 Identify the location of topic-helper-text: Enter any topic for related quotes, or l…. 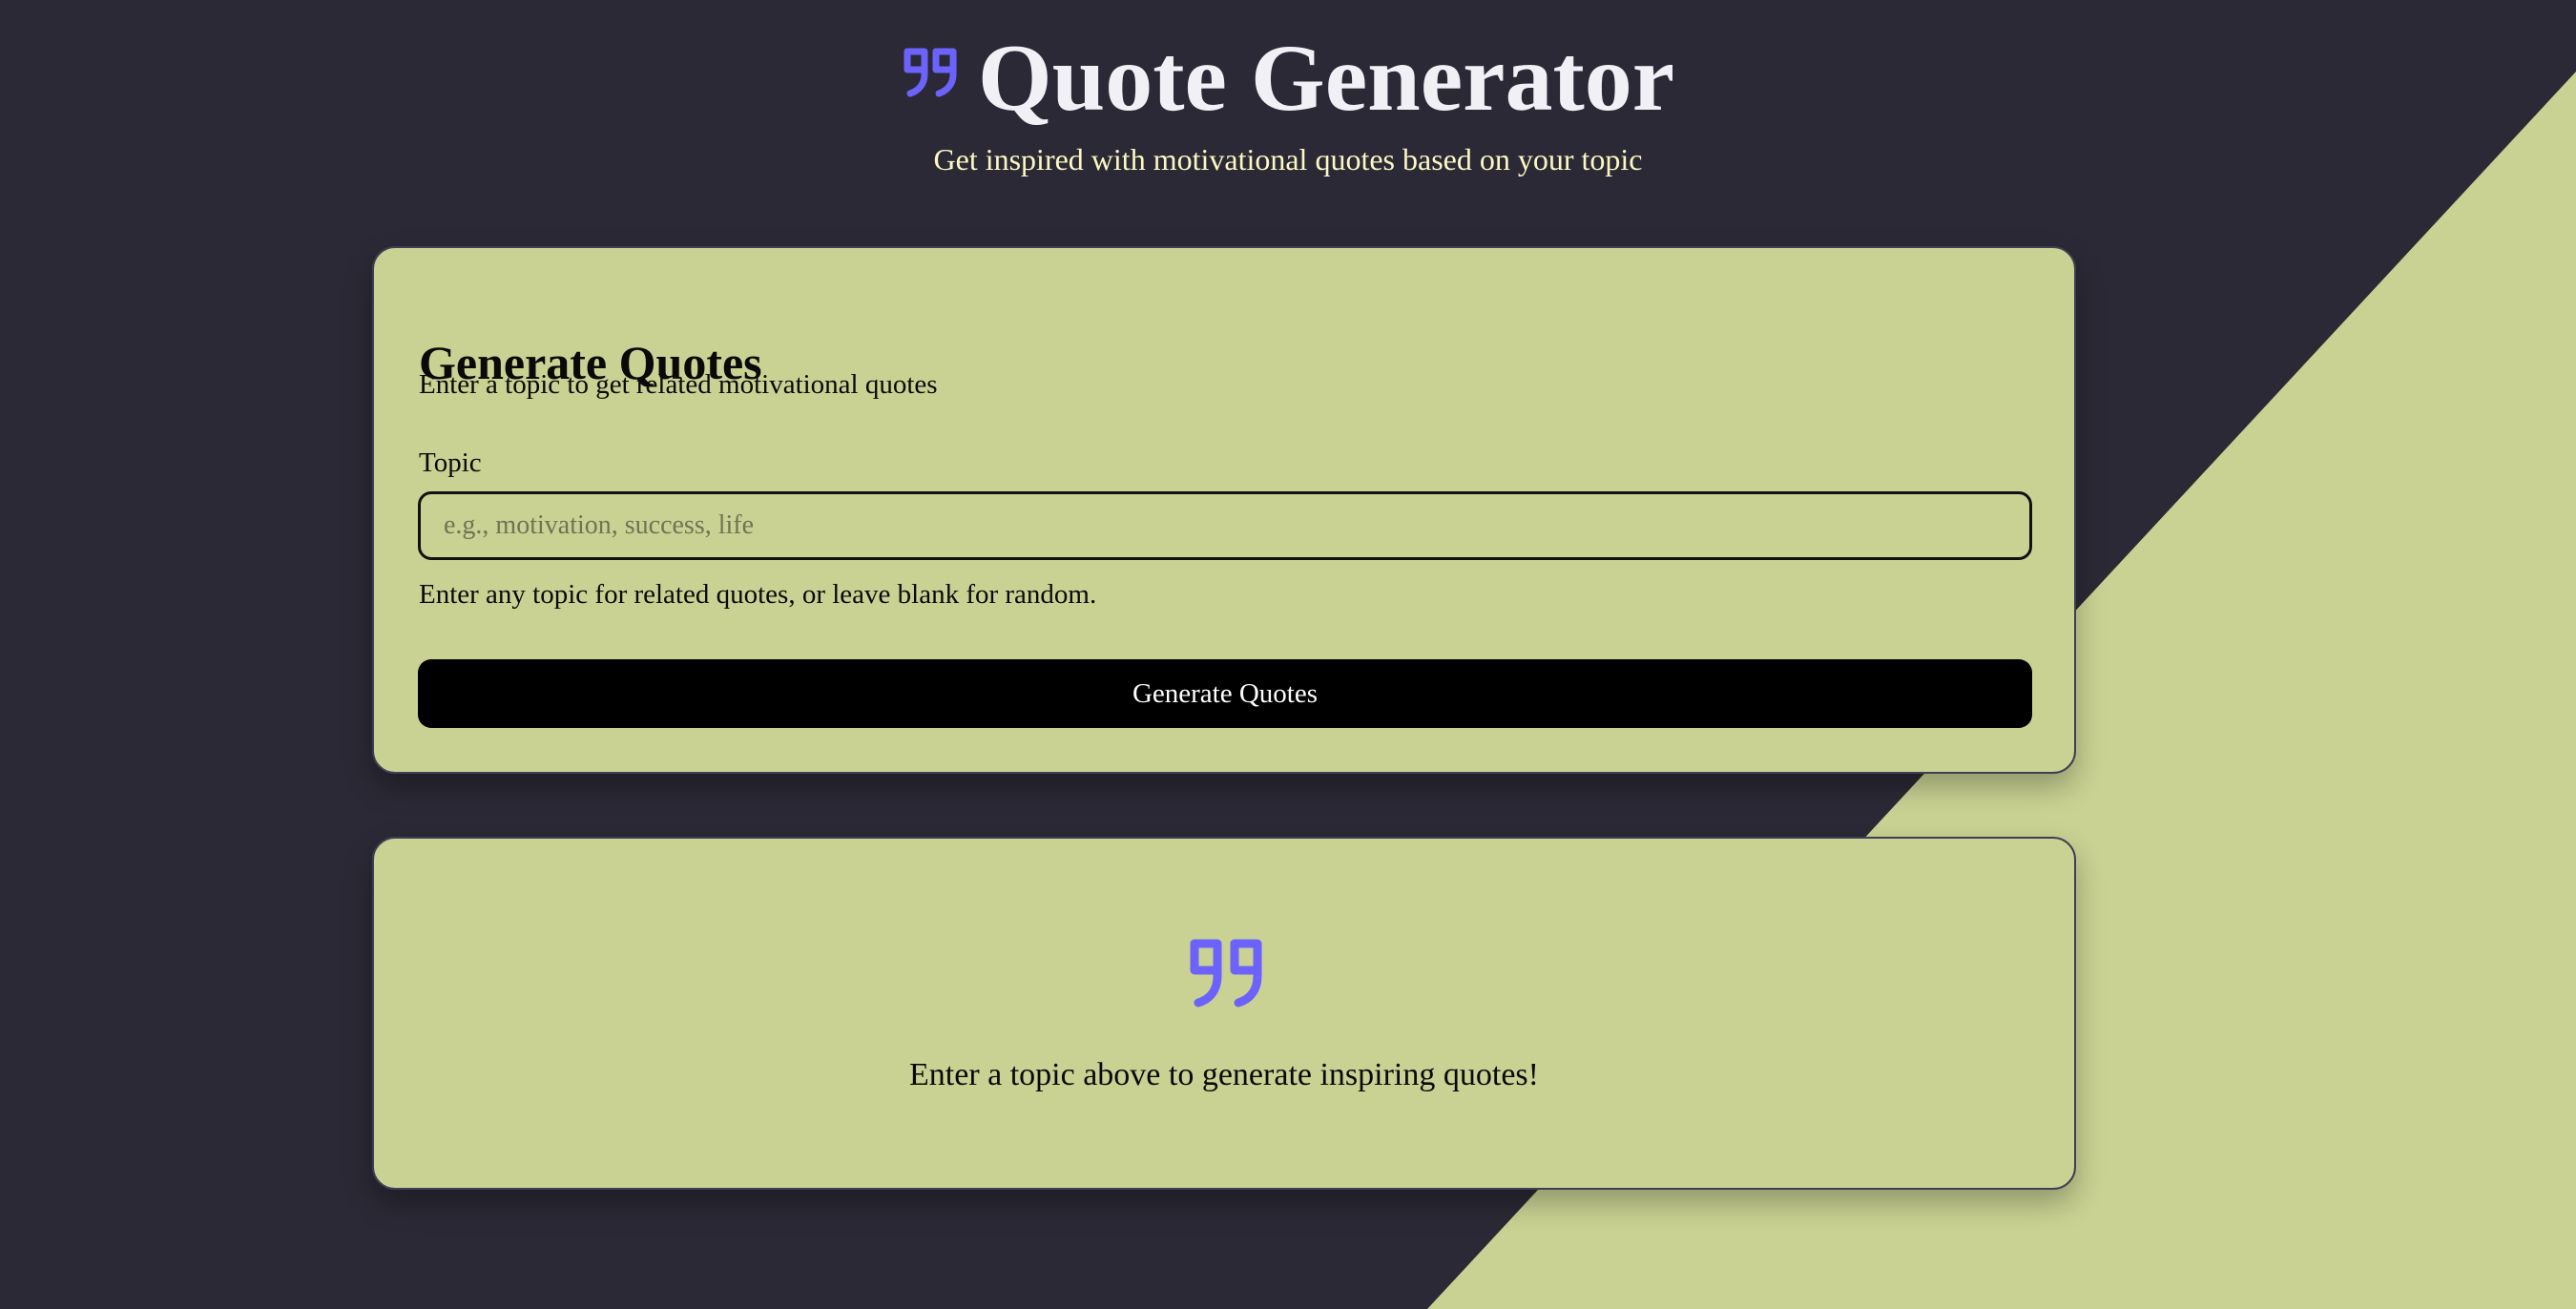
(758, 594).